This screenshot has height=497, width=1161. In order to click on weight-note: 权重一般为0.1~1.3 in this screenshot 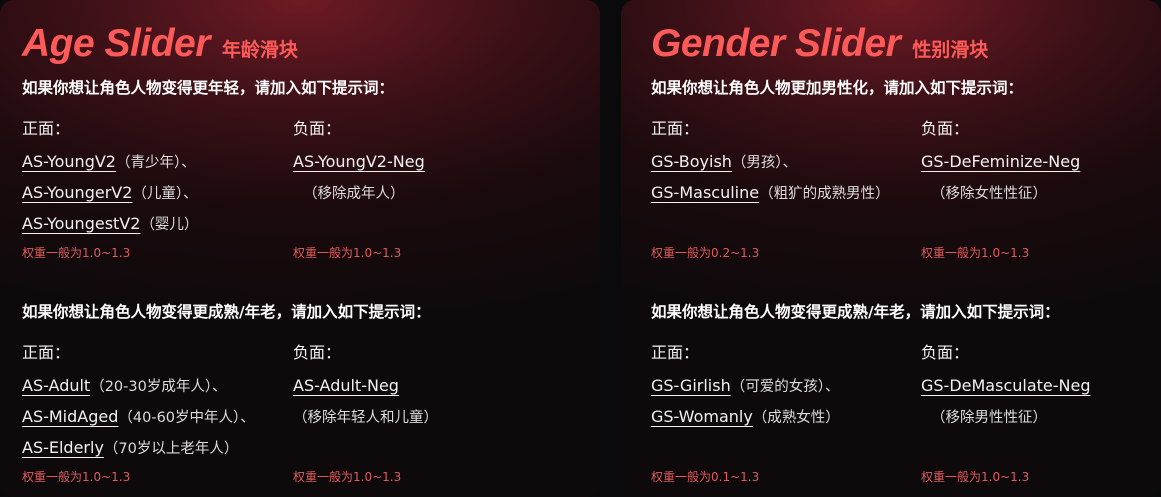, I will do `click(705, 477)`.